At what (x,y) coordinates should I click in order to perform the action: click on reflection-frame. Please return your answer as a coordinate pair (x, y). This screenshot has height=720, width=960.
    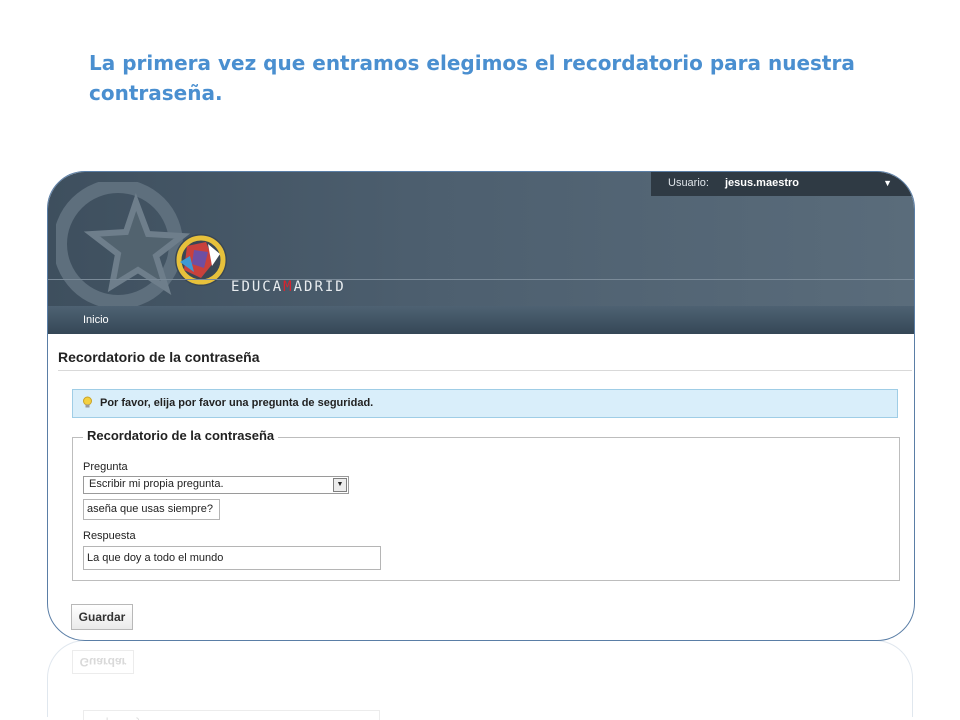
    Looking at the image, I should click on (480, 678).